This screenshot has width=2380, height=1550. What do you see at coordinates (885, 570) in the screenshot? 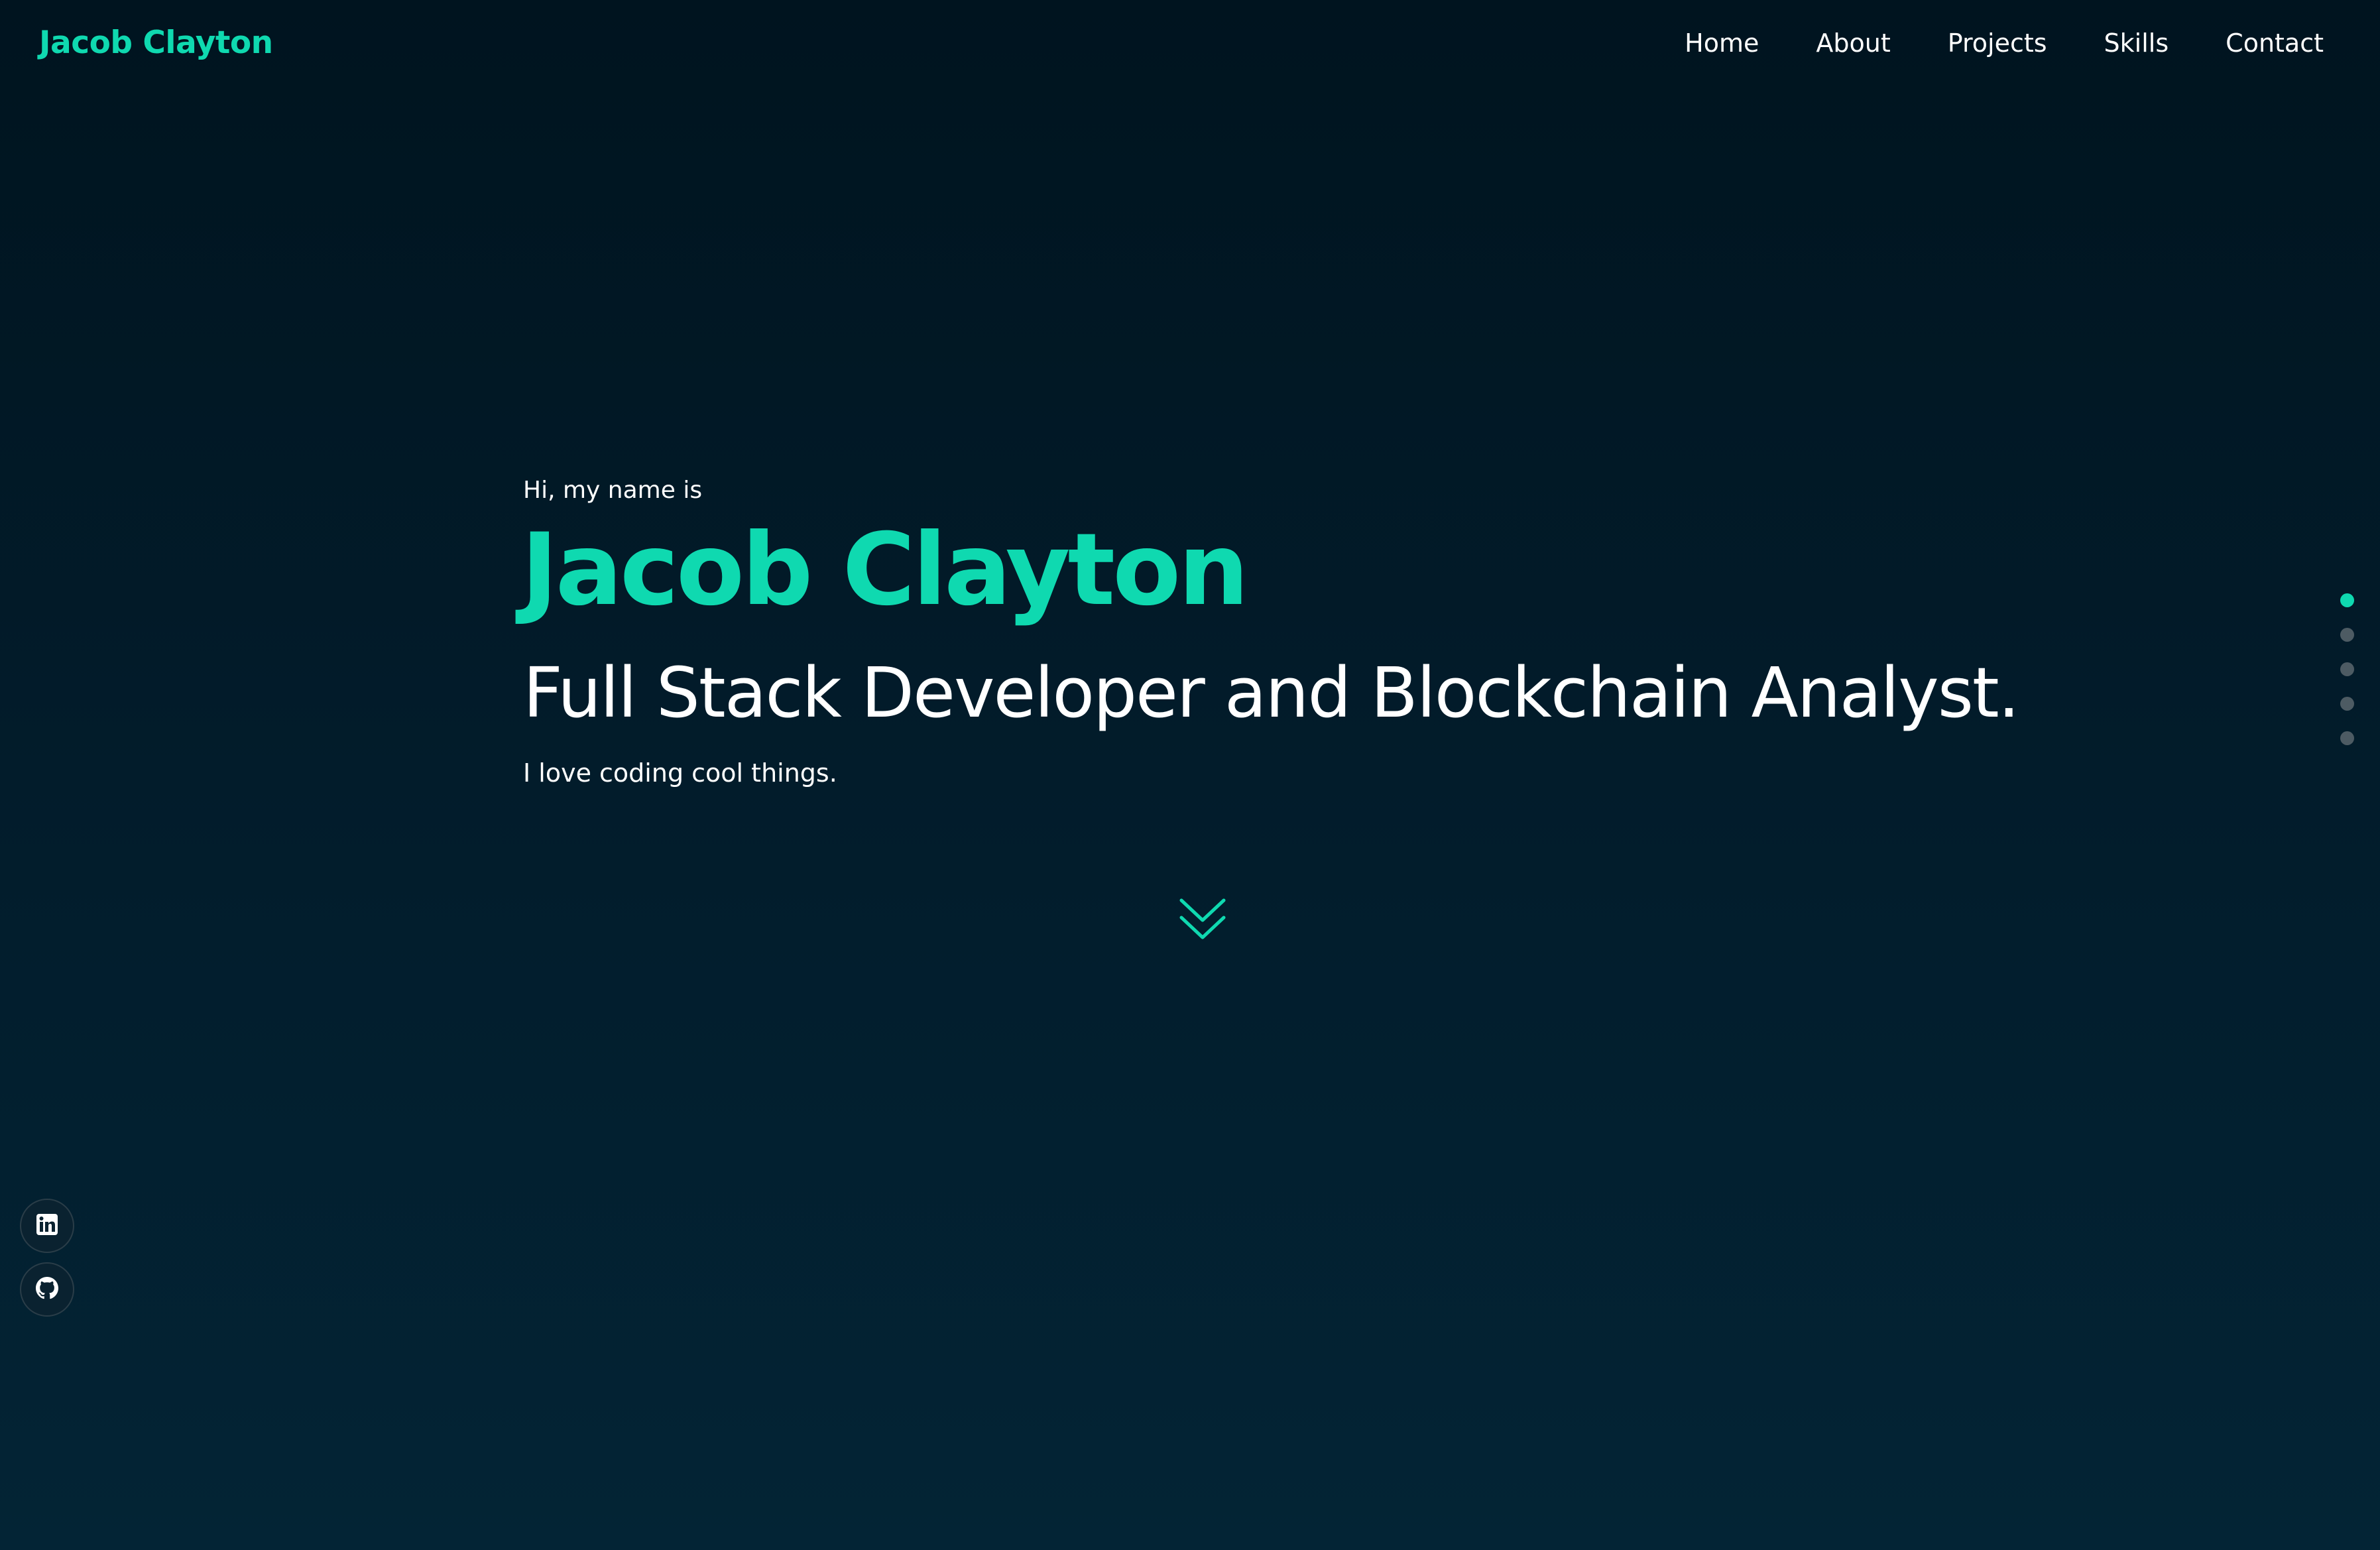
I see `hero-name: Jacob Clayton` at bounding box center [885, 570].